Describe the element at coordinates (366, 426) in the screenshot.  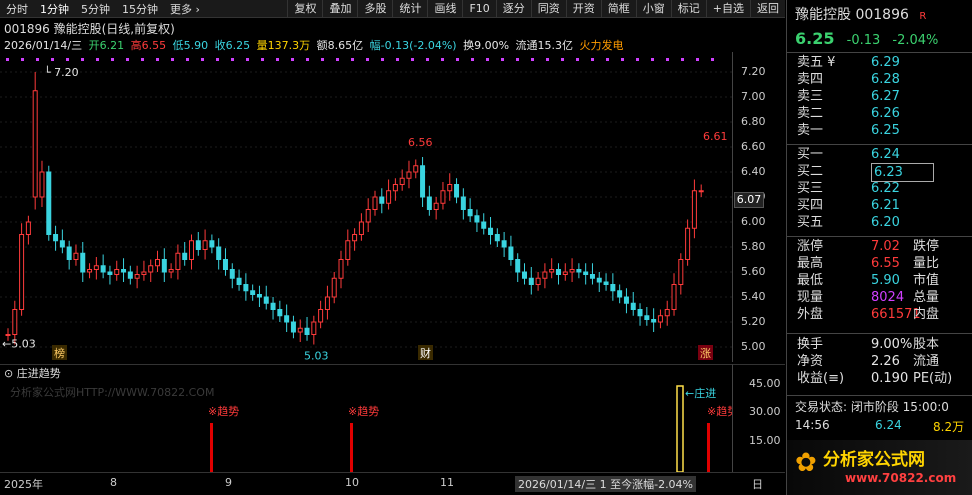
I see `sub-indicator-chart: 分析家公式网HTTP://WWW.70822.COM ※趋势 ※趋势 ※趋势 ←庄进` at that location.